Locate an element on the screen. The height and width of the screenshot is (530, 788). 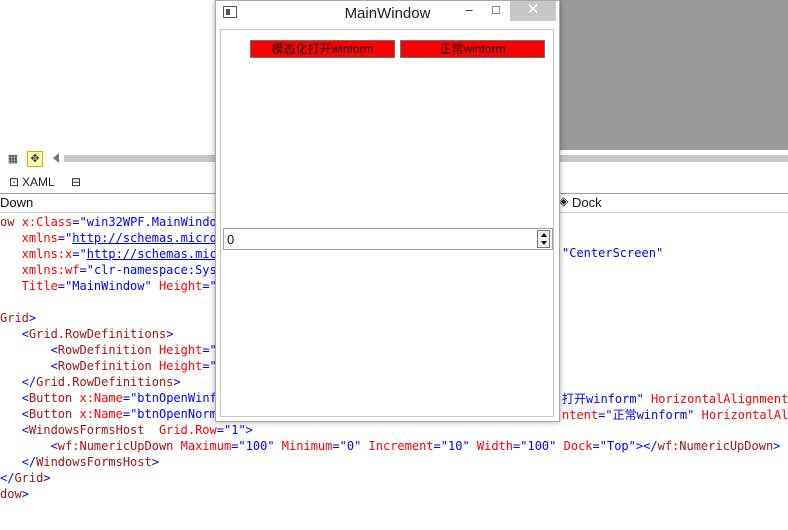
code-line: <Button x:Name="btnOpenNorma is located at coordinates (112, 414).